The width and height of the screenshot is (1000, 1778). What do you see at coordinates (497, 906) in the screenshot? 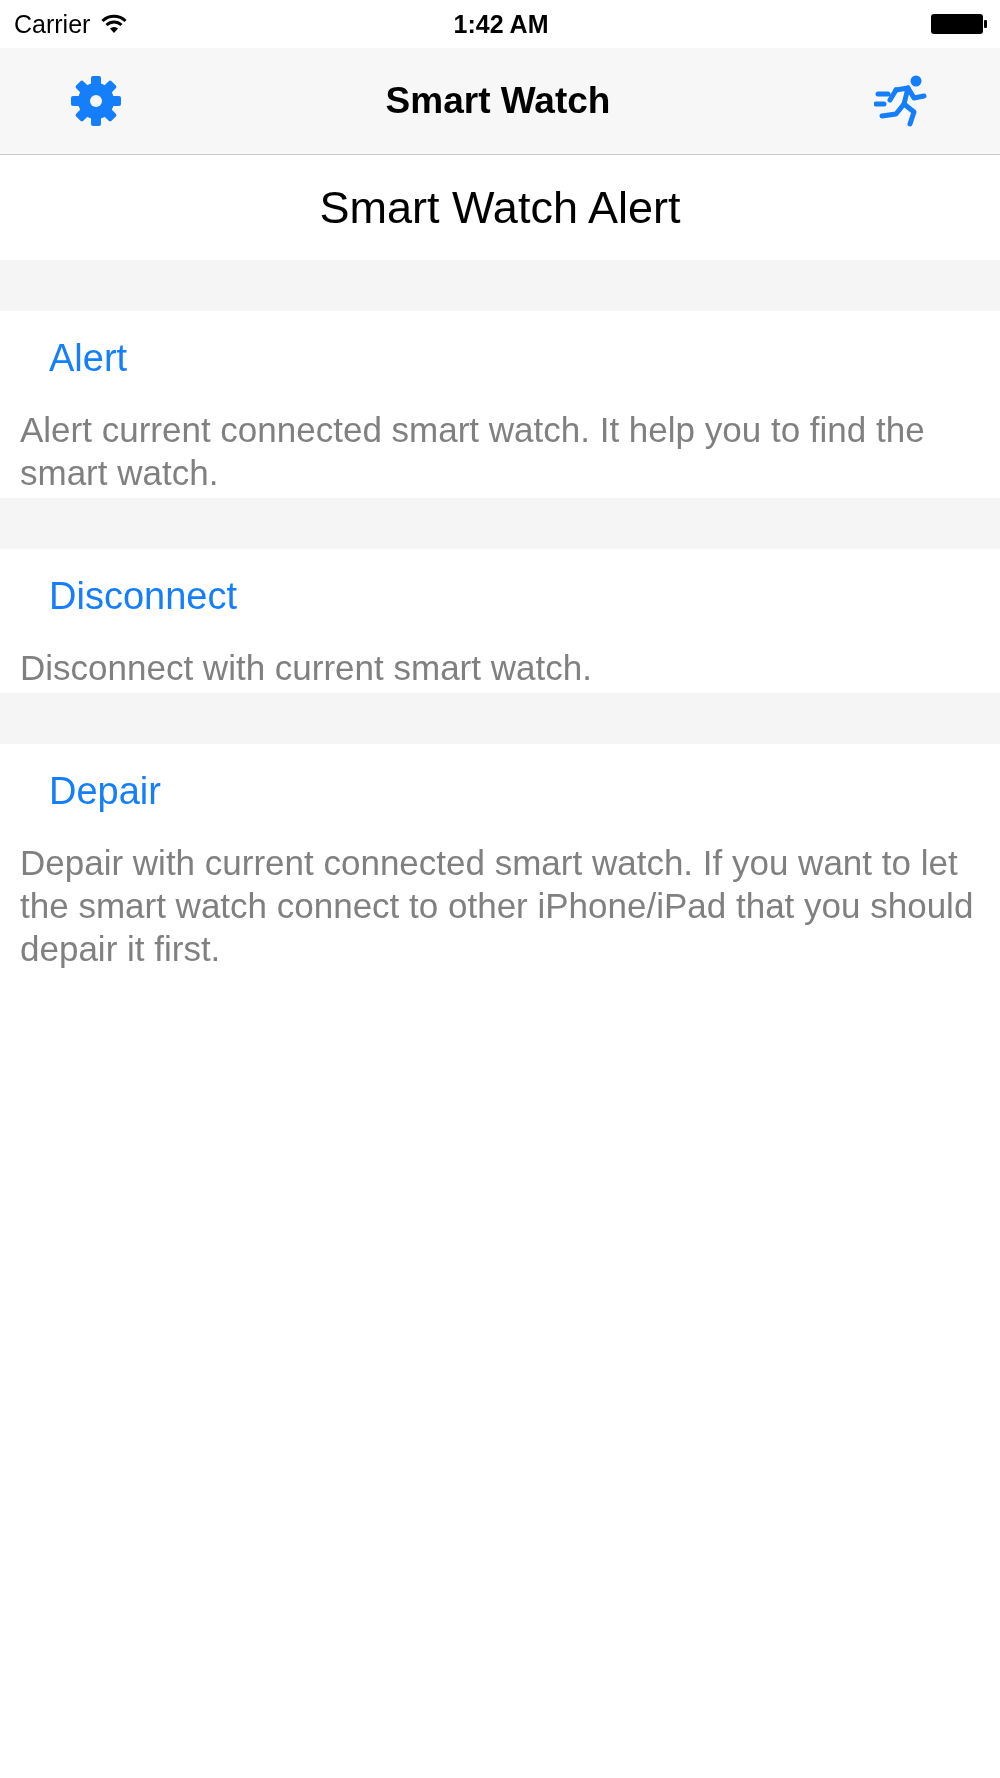
I see `action-description: Depair with current connected smart watch. If you want to let the smart watch connect to other iPhone/iPad that you should depair it first.` at bounding box center [497, 906].